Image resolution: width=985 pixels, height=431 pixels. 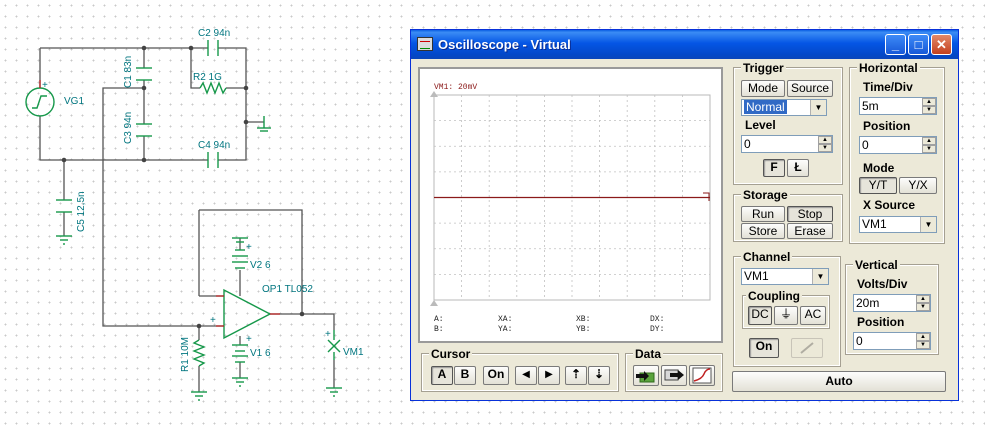 What do you see at coordinates (892, 303) in the screenshot?
I see `volts-div-spinner: 20m ▲ ▼` at bounding box center [892, 303].